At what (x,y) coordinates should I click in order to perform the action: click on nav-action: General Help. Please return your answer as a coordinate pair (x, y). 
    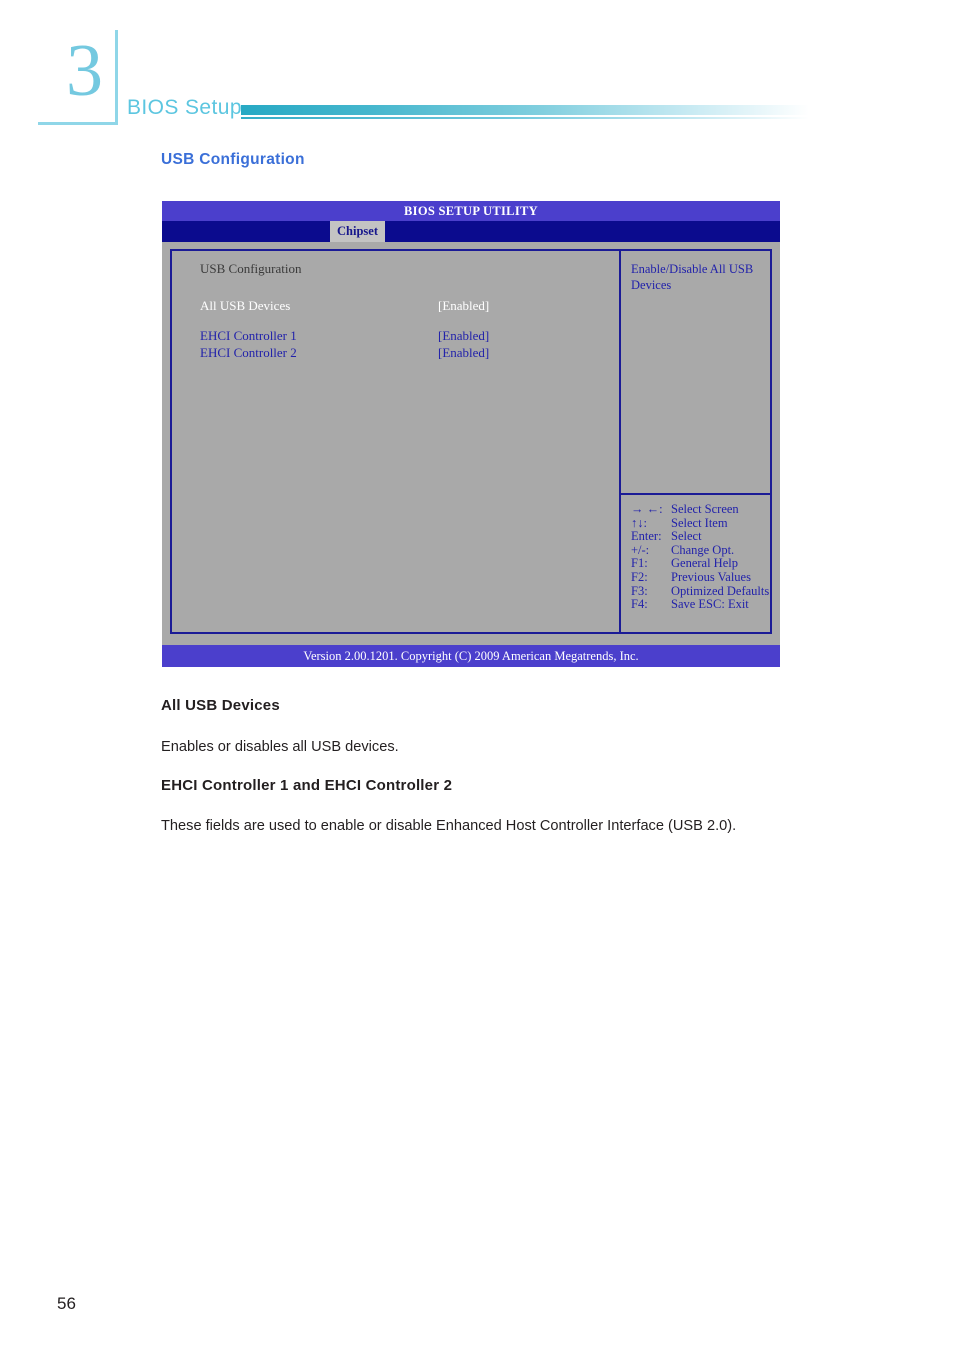
    Looking at the image, I should click on (704, 563).